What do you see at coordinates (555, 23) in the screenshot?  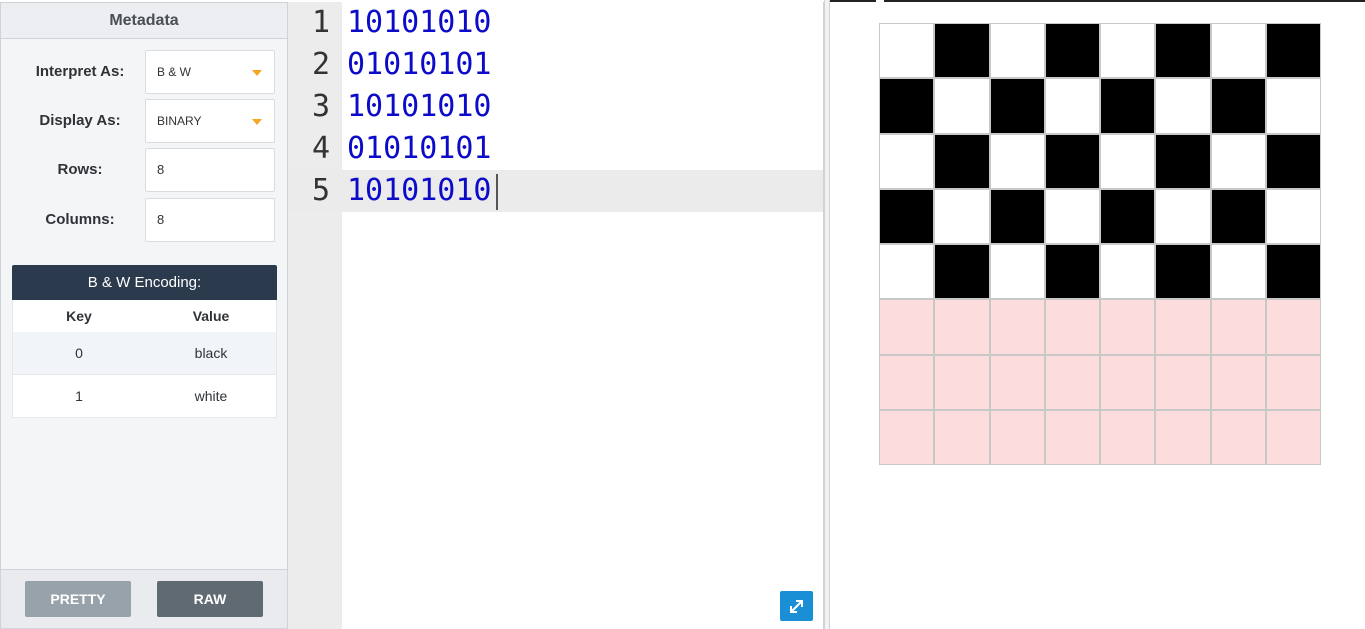 I see `editor-line: 1 10101010` at bounding box center [555, 23].